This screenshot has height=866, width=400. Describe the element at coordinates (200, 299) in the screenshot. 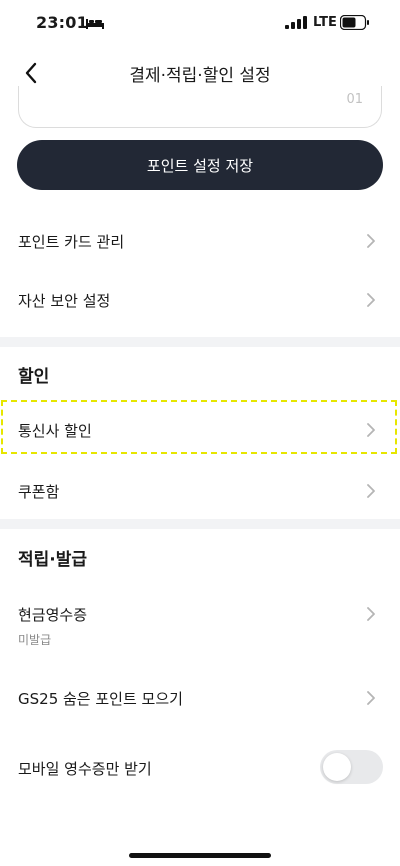

I see `menu-item-asset-security: 자산 보안 설정` at that location.